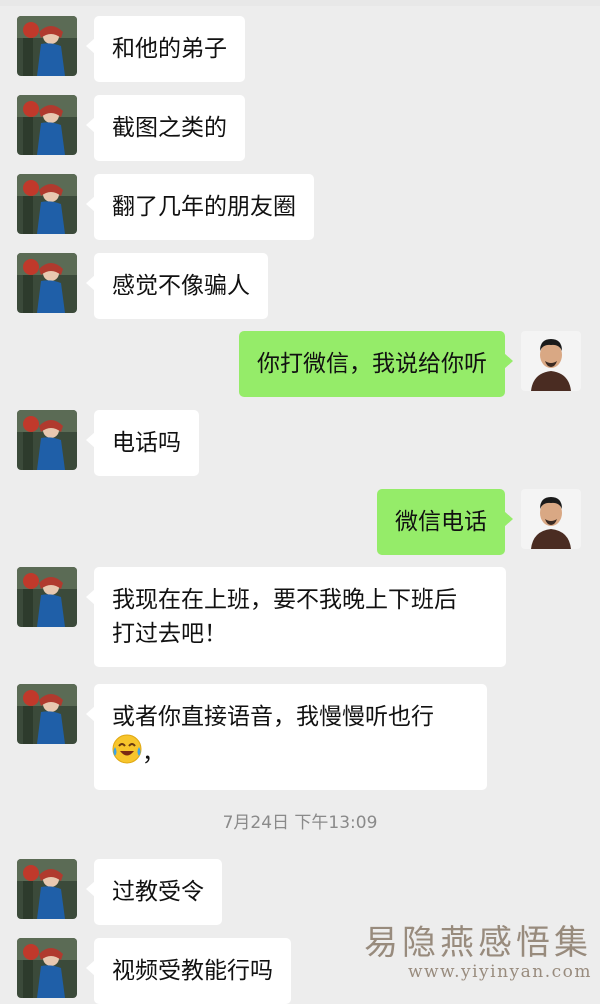 This screenshot has height=1004, width=600. Describe the element at coordinates (127, 754) in the screenshot. I see `face-with-tears-of-joy-icon` at that location.